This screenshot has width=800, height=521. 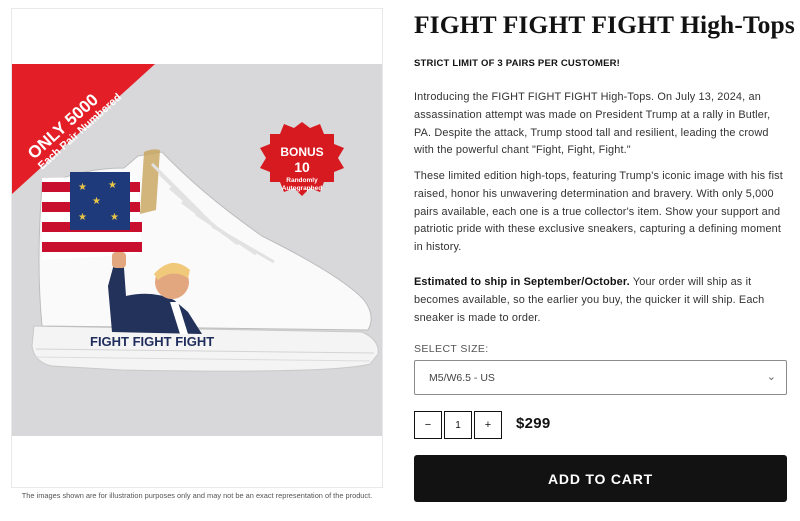 What do you see at coordinates (600, 478) in the screenshot?
I see `add-to-cart-button: ADD TO CART` at bounding box center [600, 478].